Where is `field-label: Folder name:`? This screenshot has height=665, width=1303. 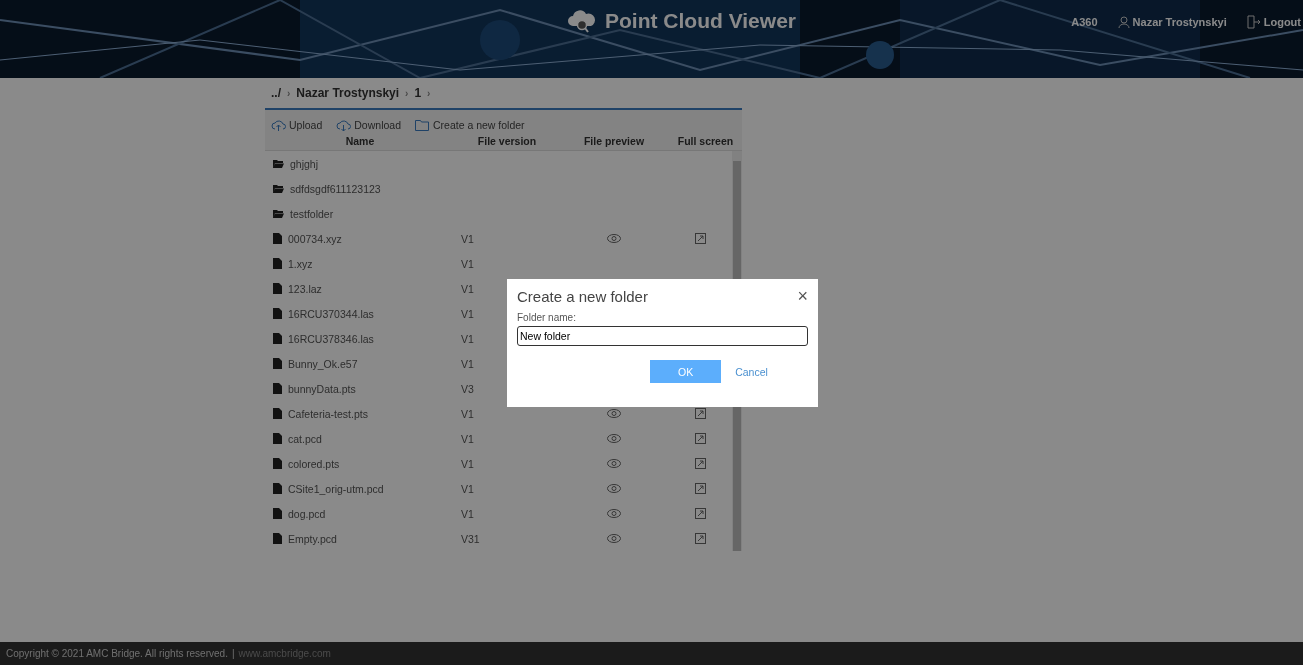
field-label: Folder name: is located at coordinates (547, 317).